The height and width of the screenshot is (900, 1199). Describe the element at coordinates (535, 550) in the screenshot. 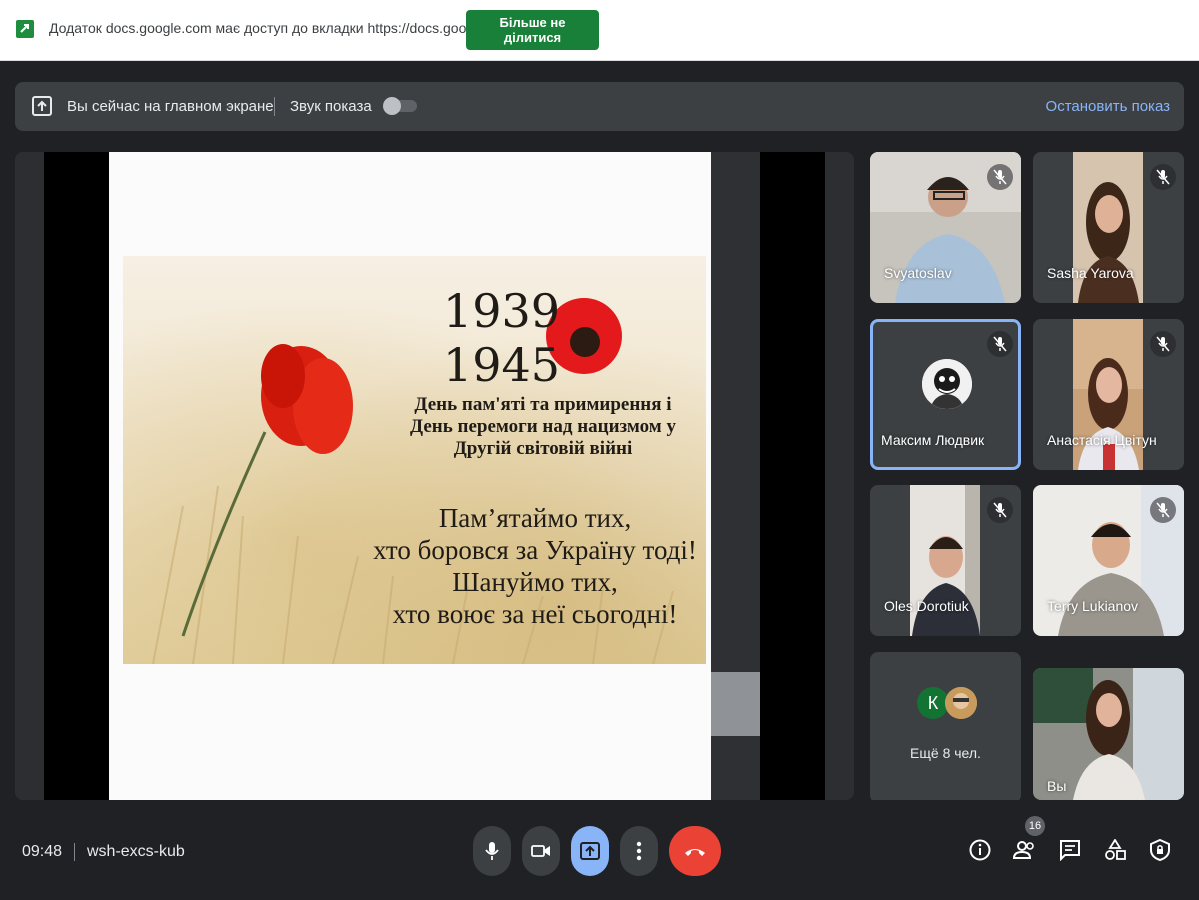

I see `quote-line: хто боровся за Україну тоді!` at that location.